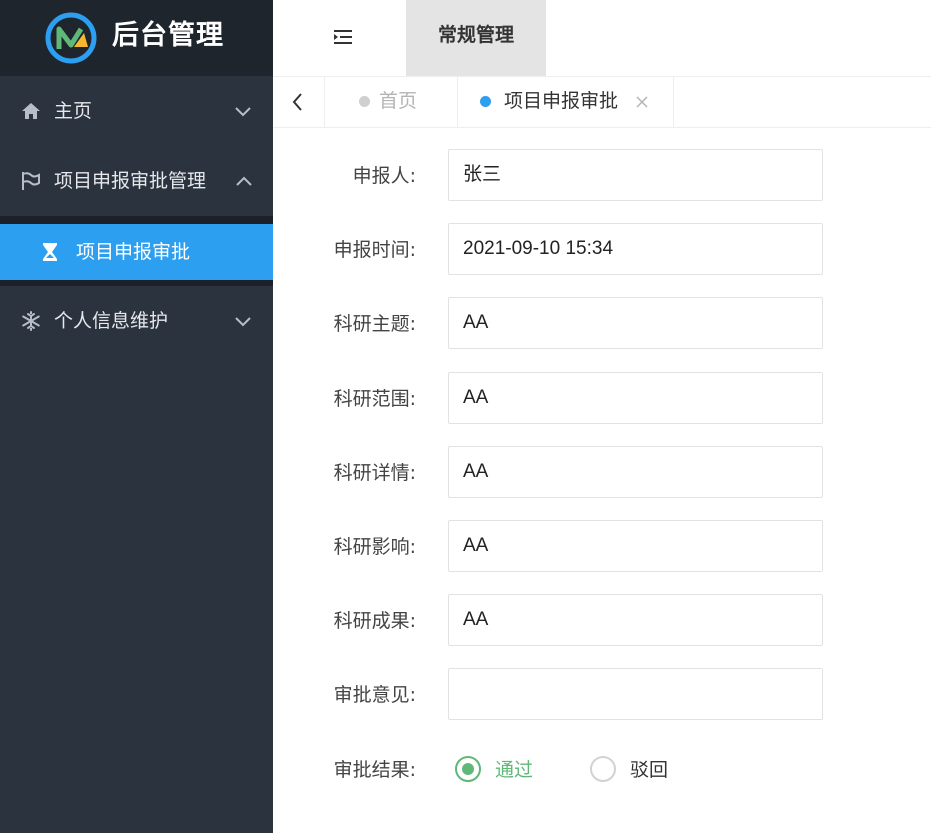 Image resolution: width=931 pixels, height=833 pixels. What do you see at coordinates (374, 399) in the screenshot?
I see `field-label-research-scope: 科研范围:` at bounding box center [374, 399].